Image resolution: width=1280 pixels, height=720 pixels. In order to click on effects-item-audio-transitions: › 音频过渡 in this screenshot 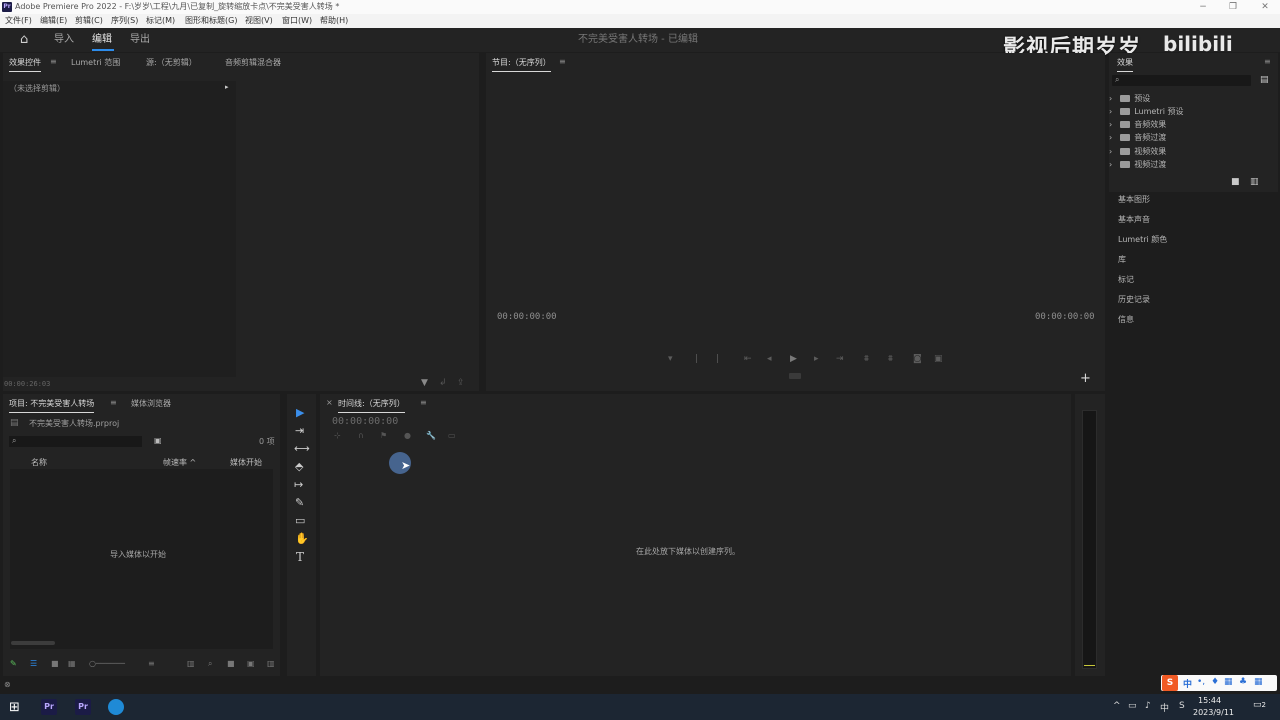, I will do `click(1137, 137)`.